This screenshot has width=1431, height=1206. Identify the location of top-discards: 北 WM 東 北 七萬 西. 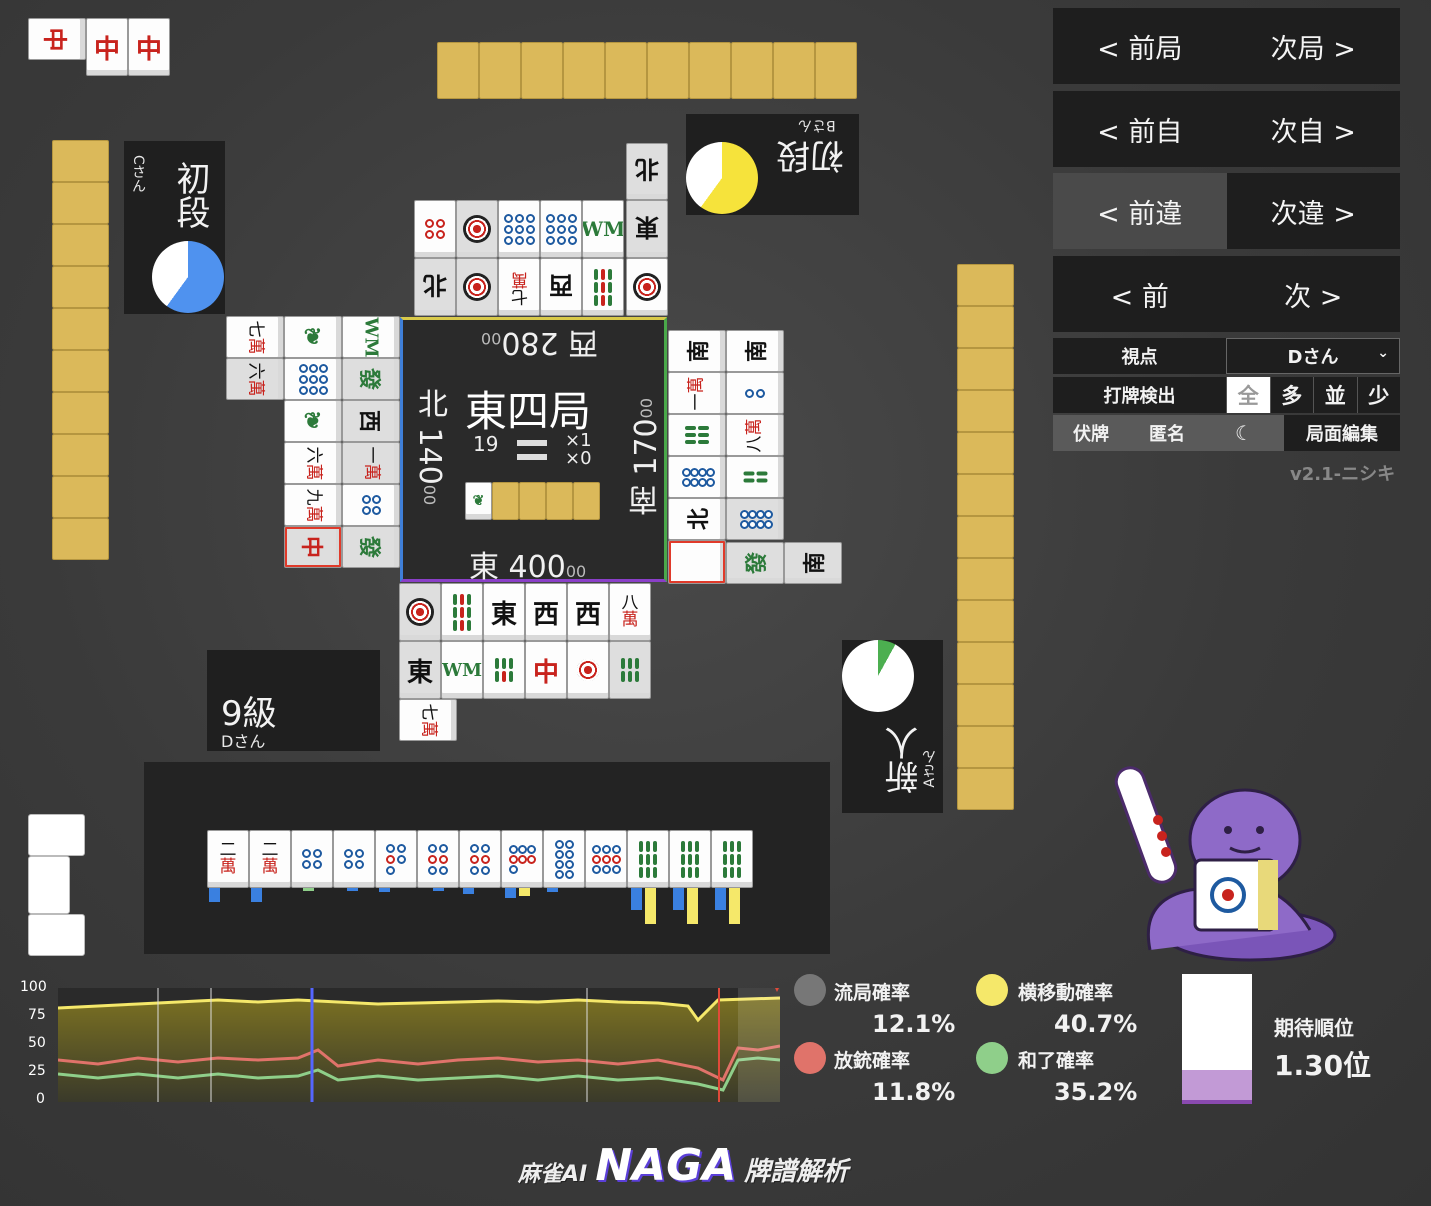
(542, 230).